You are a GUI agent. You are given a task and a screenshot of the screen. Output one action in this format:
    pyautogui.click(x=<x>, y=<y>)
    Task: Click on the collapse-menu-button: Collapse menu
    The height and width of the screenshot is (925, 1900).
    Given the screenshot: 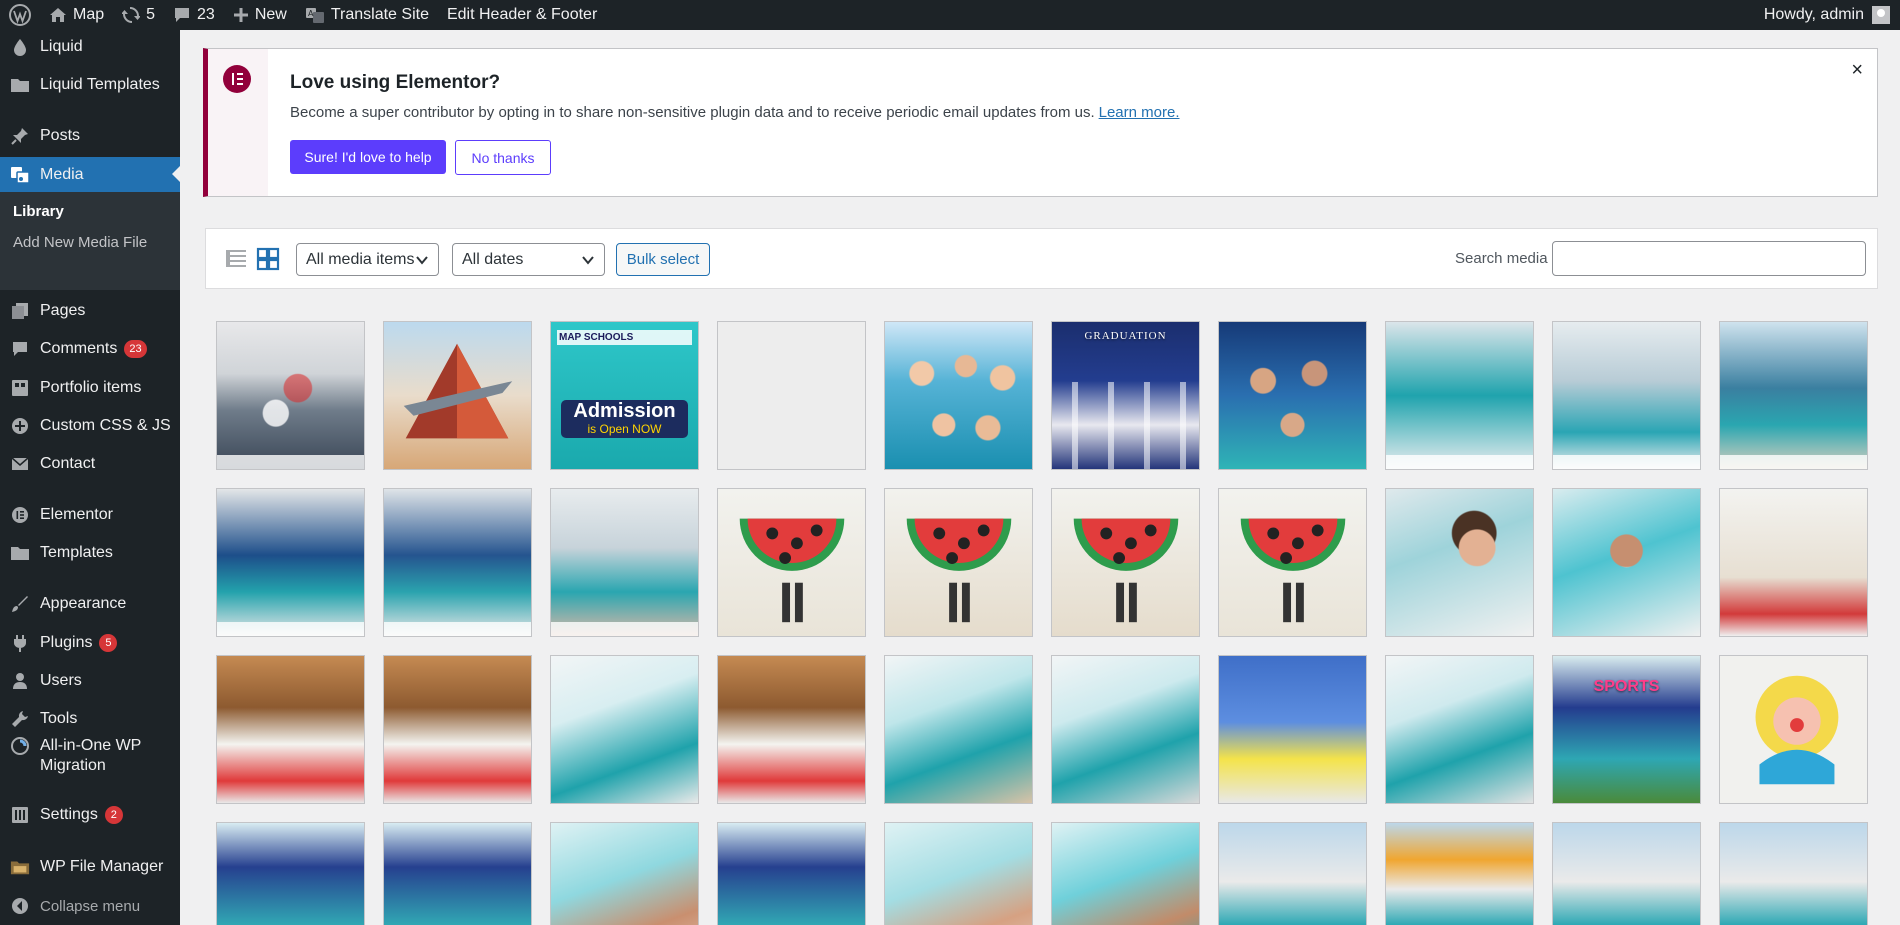 What is the action you would take?
    pyautogui.click(x=90, y=906)
    